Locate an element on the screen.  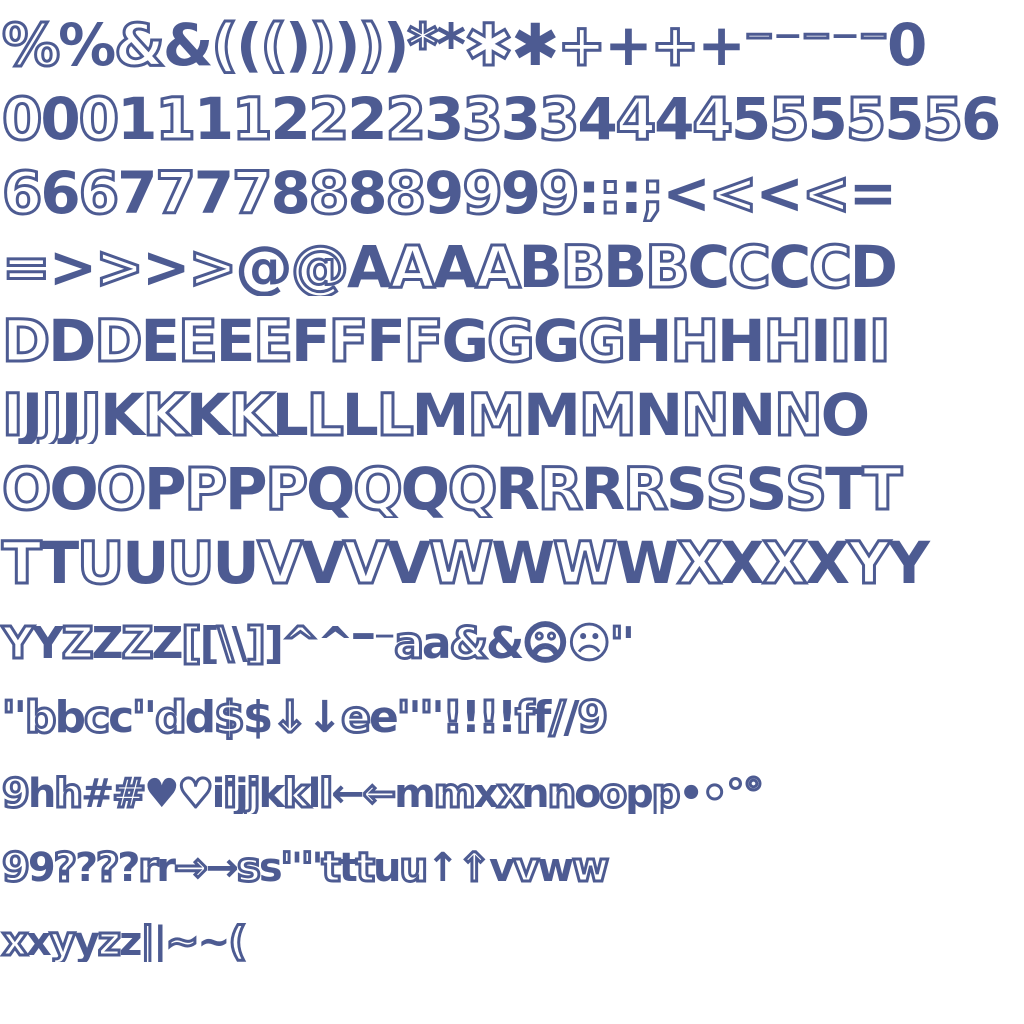
glyph-char: 0 is located at coordinates (60, 116).